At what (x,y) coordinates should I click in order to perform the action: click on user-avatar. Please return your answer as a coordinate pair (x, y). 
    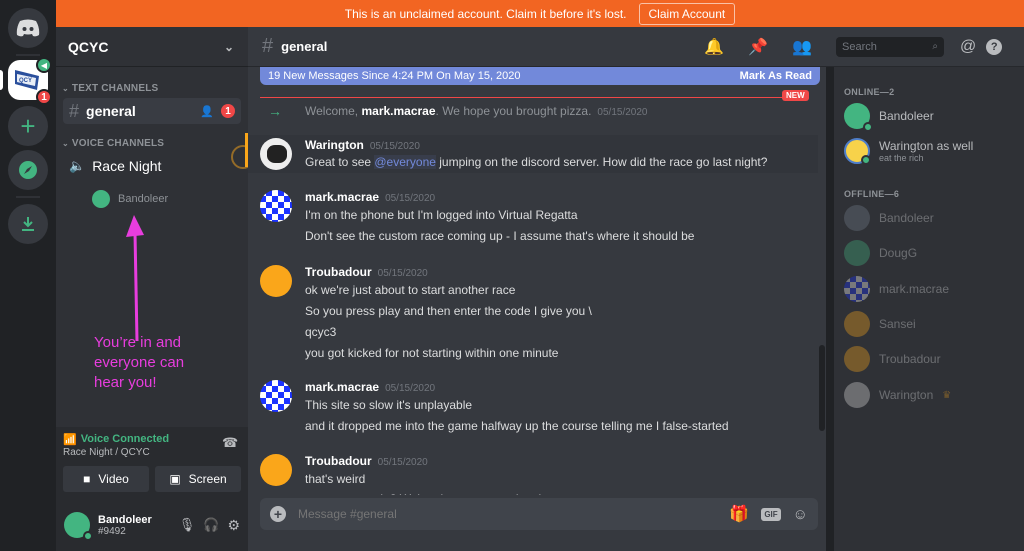
    Looking at the image, I should click on (78, 526).